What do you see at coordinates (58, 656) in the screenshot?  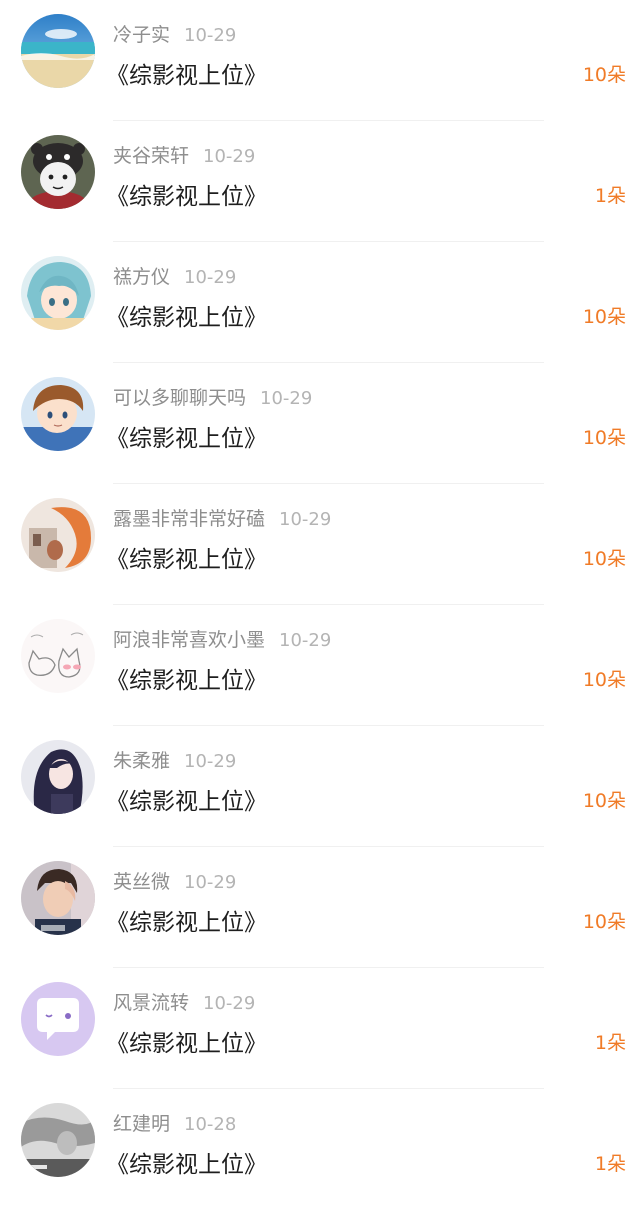 I see `sketch-cats-avatar-icon` at bounding box center [58, 656].